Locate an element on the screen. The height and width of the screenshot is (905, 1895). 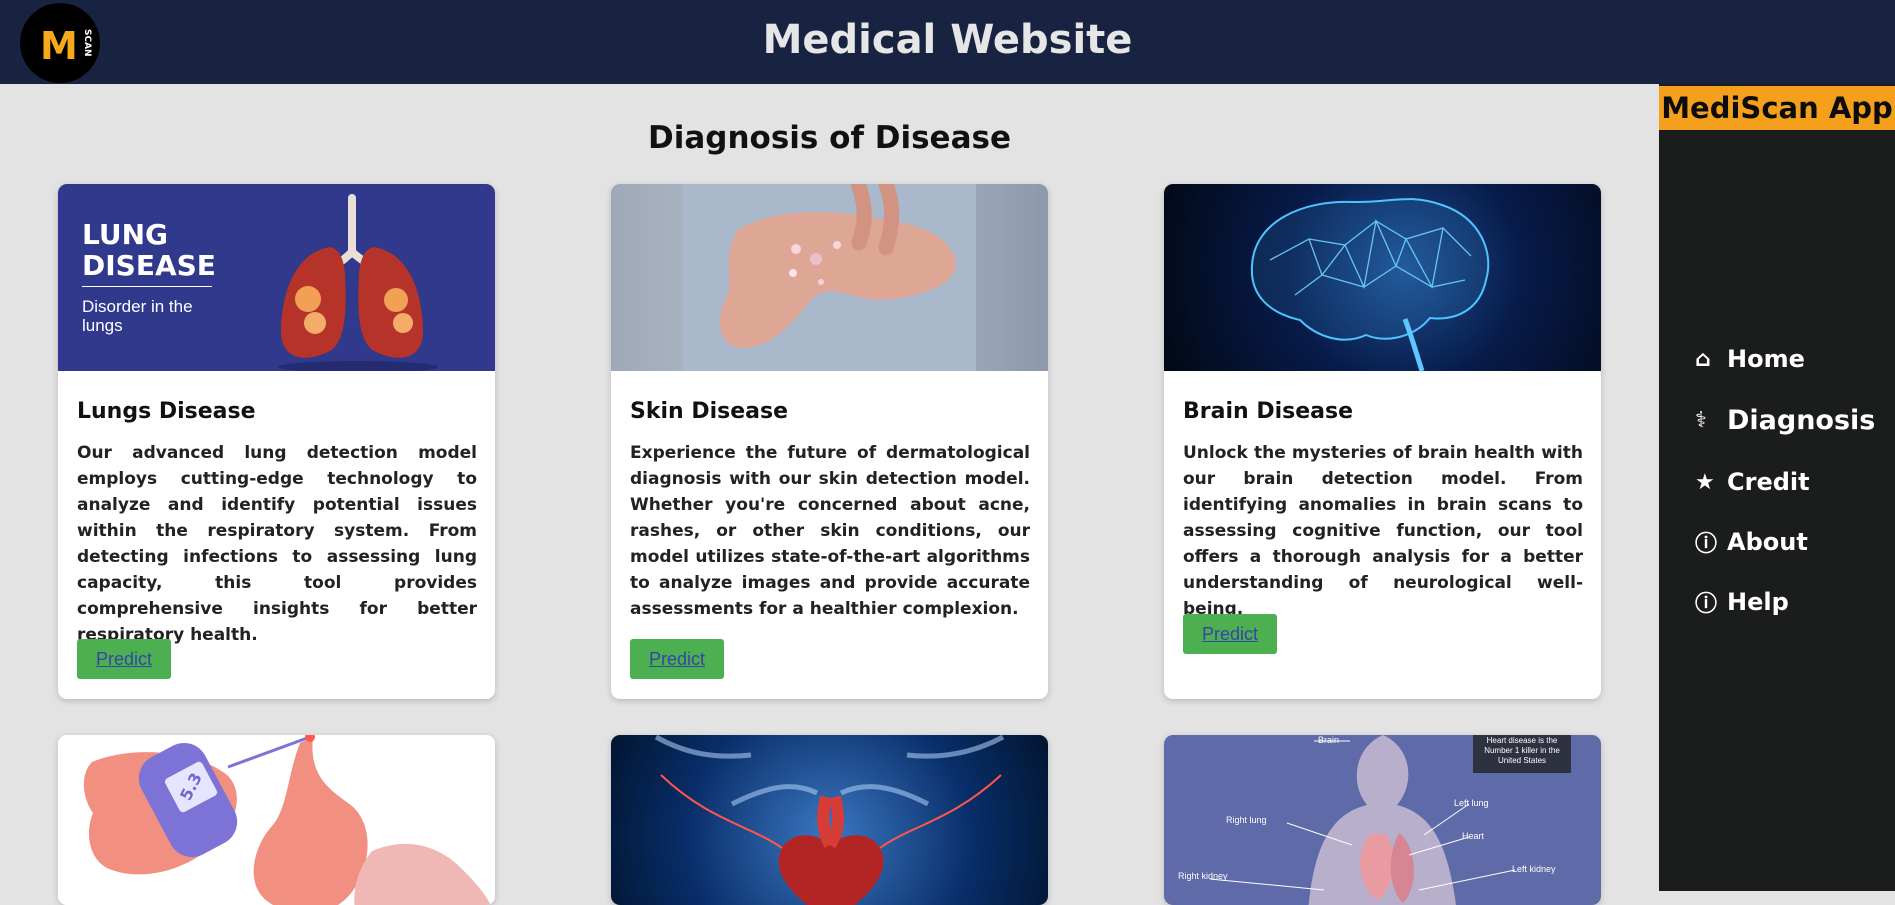
site-title: Medical Website is located at coordinates (947, 40).